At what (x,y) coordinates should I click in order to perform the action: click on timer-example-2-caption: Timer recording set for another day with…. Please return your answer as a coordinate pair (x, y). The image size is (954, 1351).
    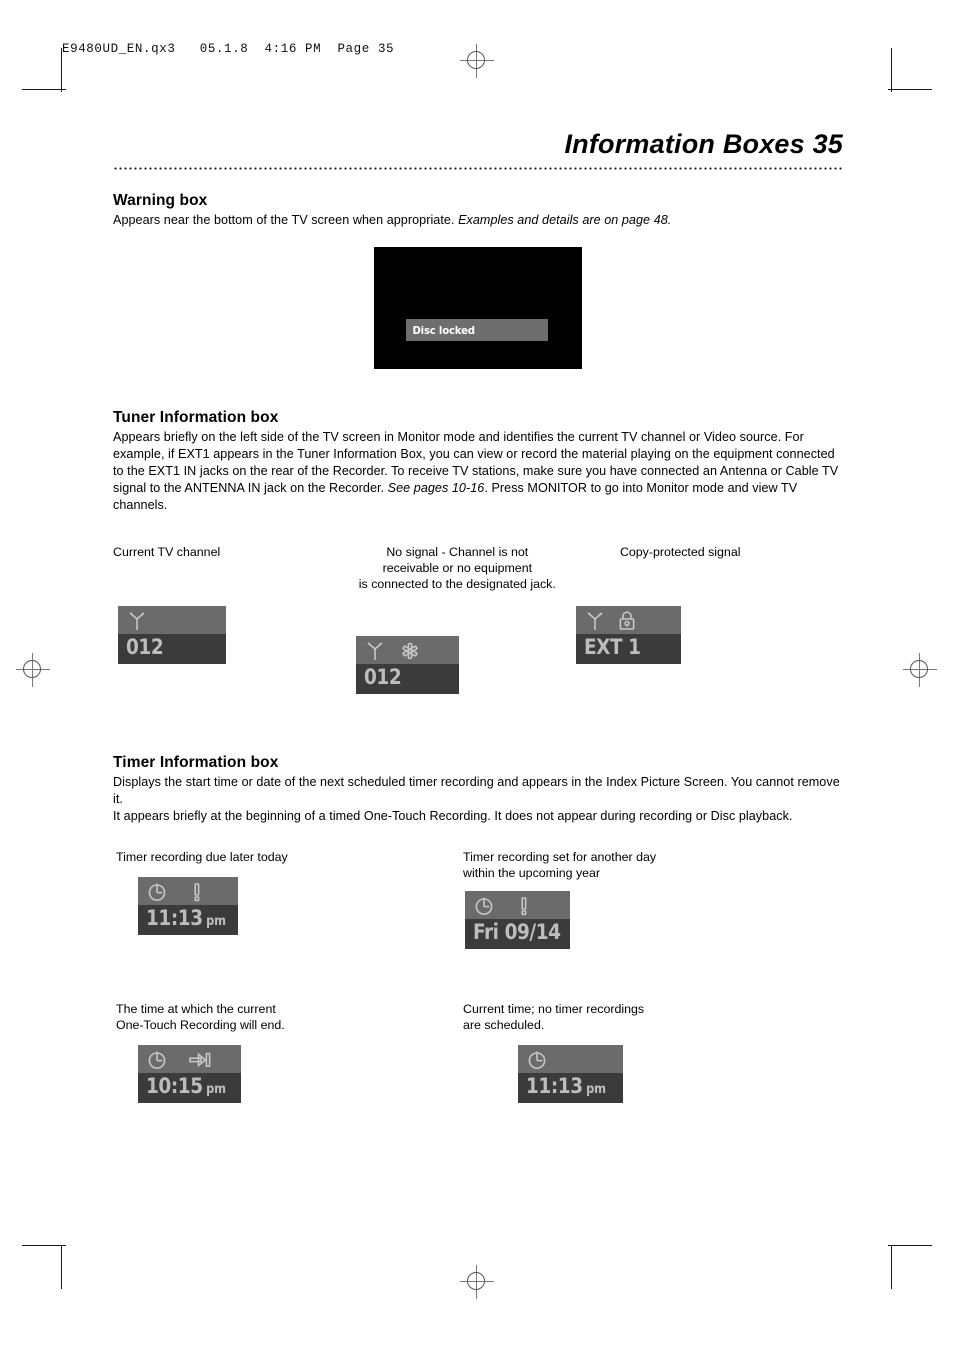
    Looking at the image, I should click on (559, 865).